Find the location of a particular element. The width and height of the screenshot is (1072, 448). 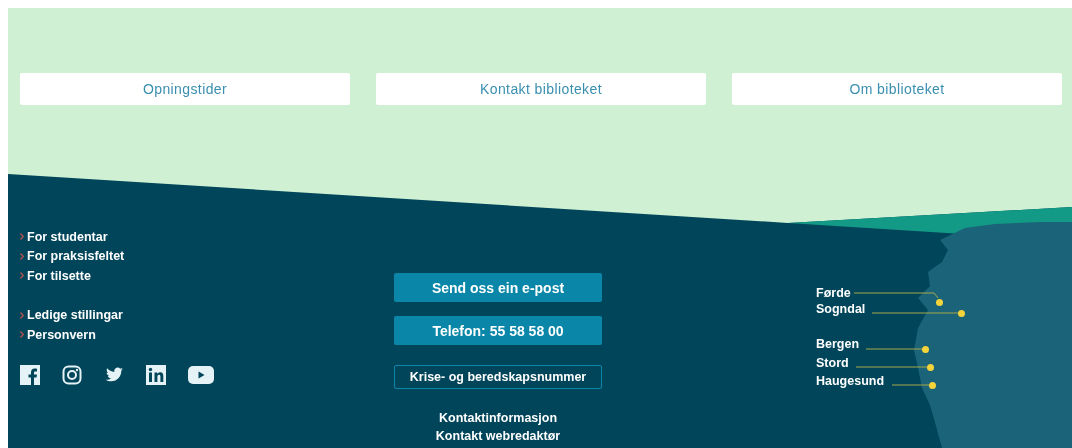

footer-link: Personvern is located at coordinates (61, 334).